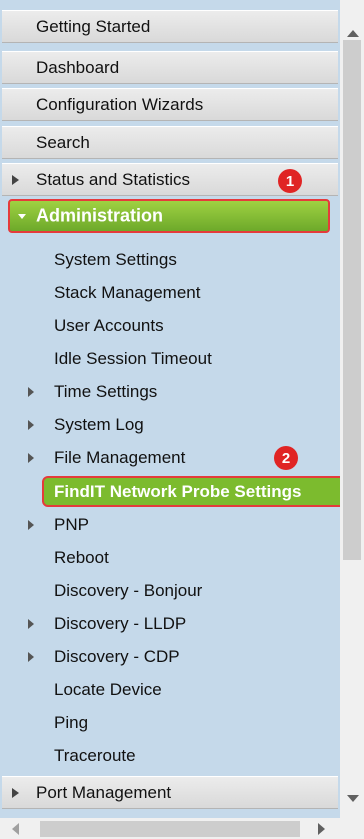  I want to click on sub-item-label: File Management, so click(120, 457).